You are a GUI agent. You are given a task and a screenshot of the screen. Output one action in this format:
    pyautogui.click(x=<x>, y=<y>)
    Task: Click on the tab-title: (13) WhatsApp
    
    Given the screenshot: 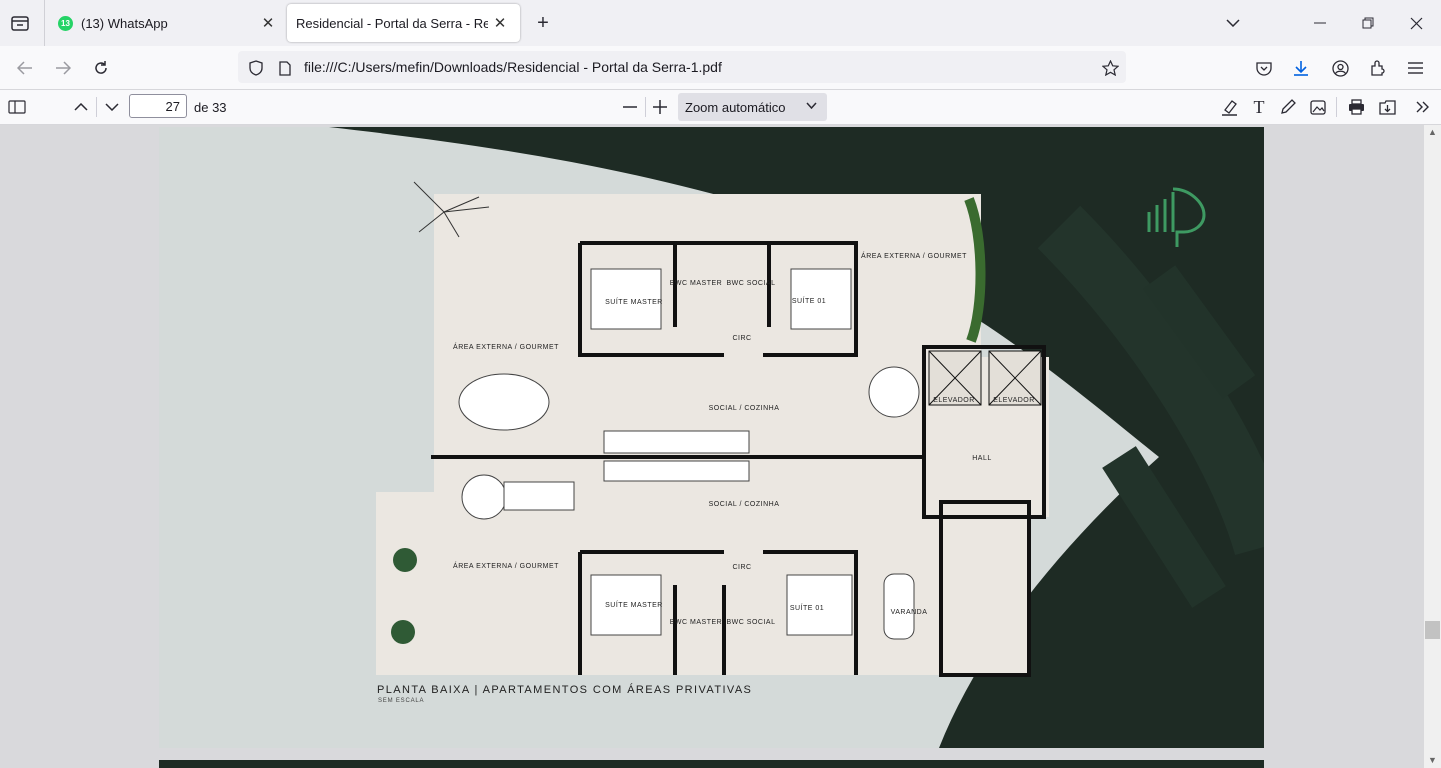 What is the action you would take?
    pyautogui.click(x=124, y=23)
    